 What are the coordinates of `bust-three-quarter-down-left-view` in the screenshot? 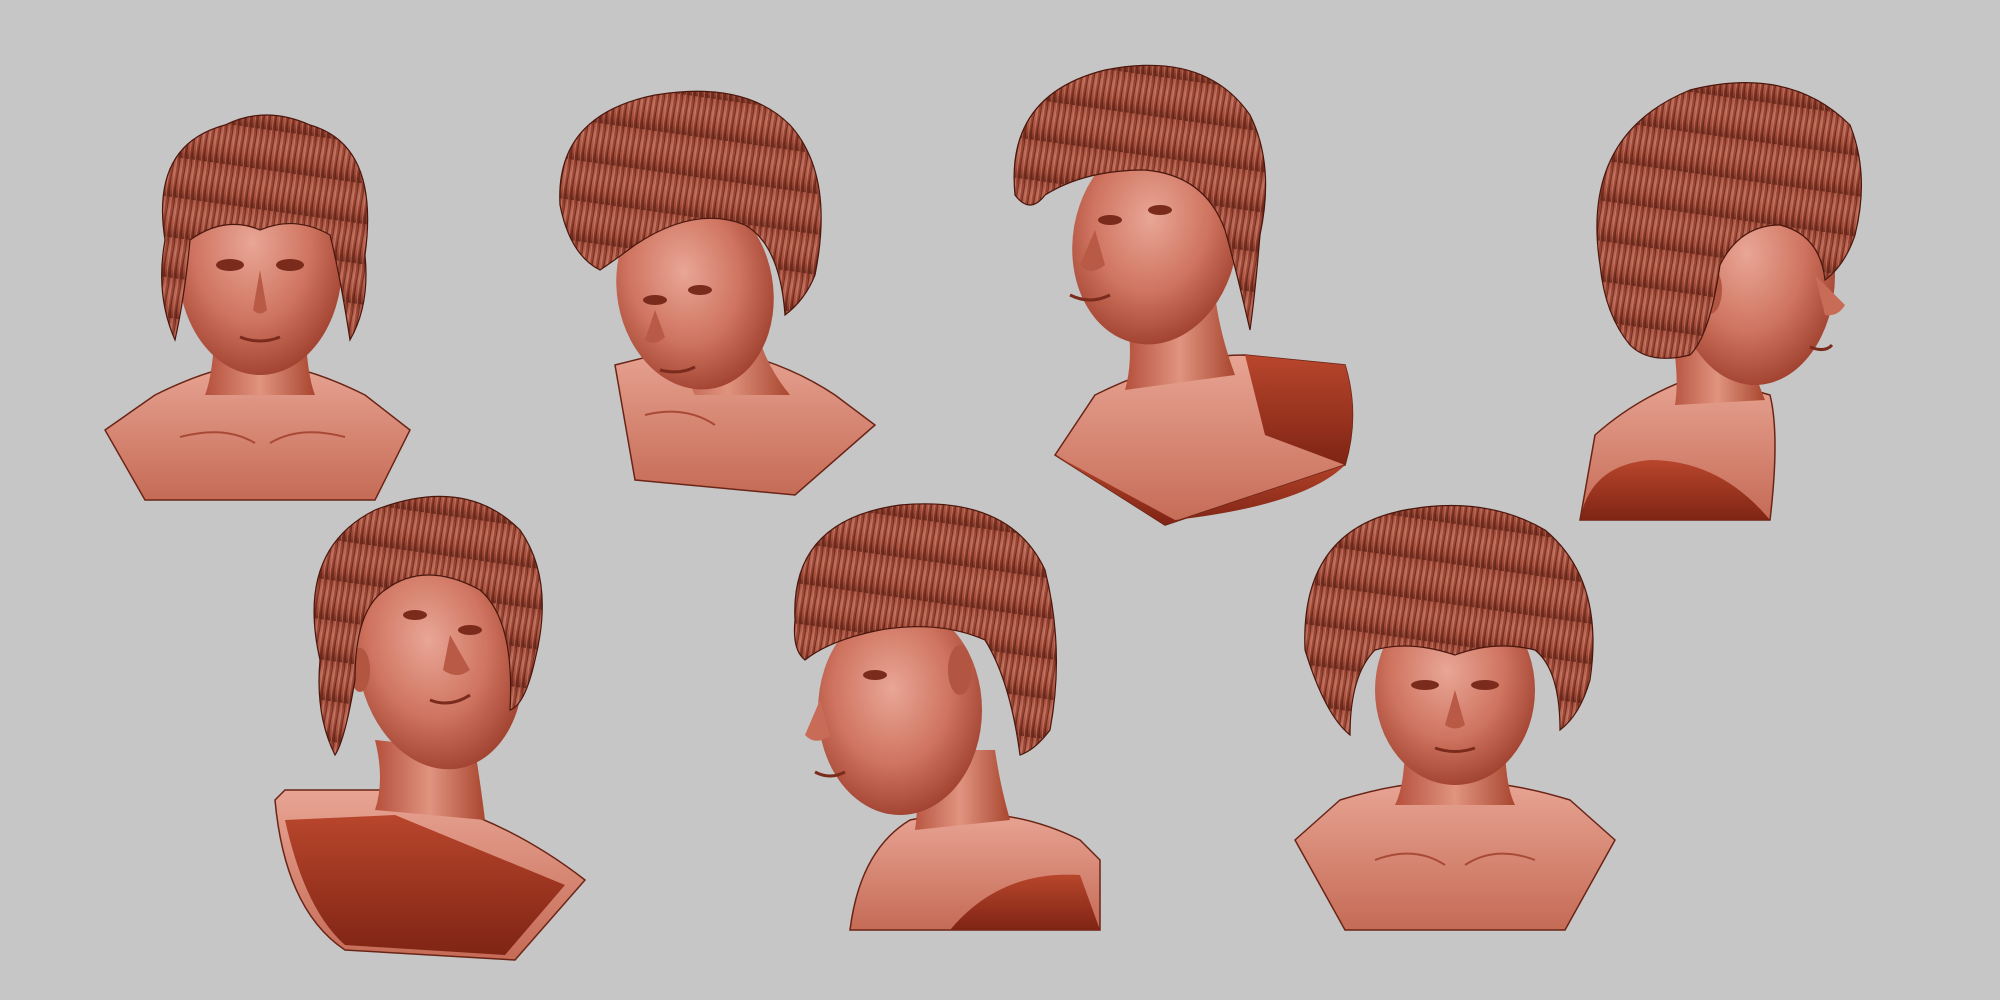 It's located at (715, 290).